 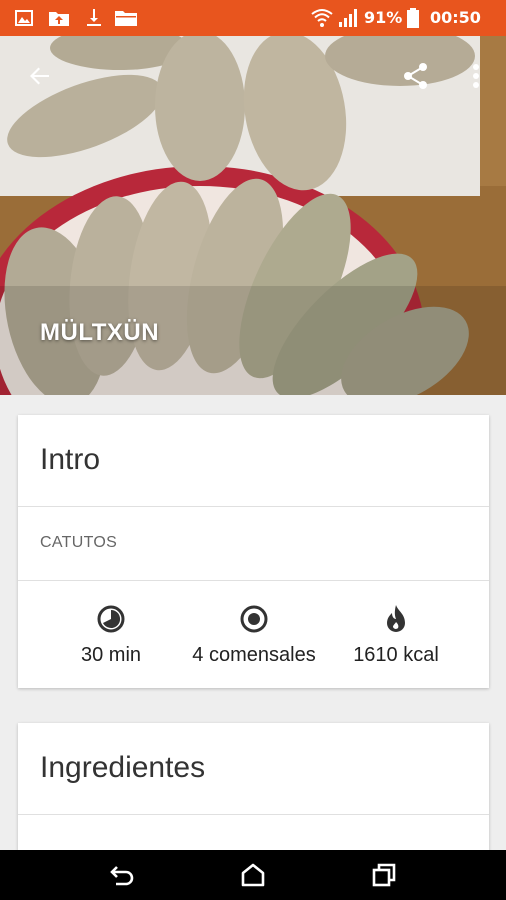 What do you see at coordinates (253, 461) in the screenshot?
I see `intro-card-header: Intro` at bounding box center [253, 461].